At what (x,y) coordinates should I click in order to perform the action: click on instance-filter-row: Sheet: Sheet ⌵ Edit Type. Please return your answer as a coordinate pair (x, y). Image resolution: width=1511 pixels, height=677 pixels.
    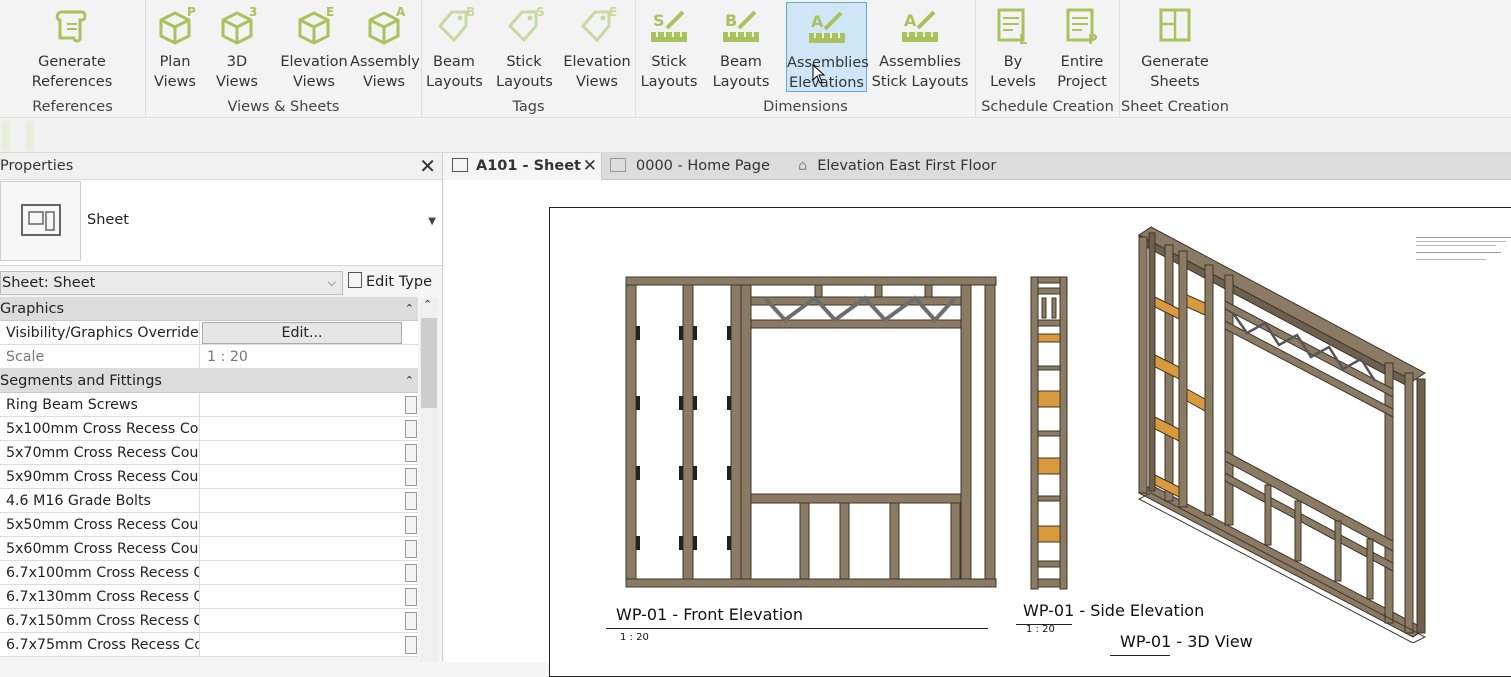
    Looking at the image, I should click on (221, 282).